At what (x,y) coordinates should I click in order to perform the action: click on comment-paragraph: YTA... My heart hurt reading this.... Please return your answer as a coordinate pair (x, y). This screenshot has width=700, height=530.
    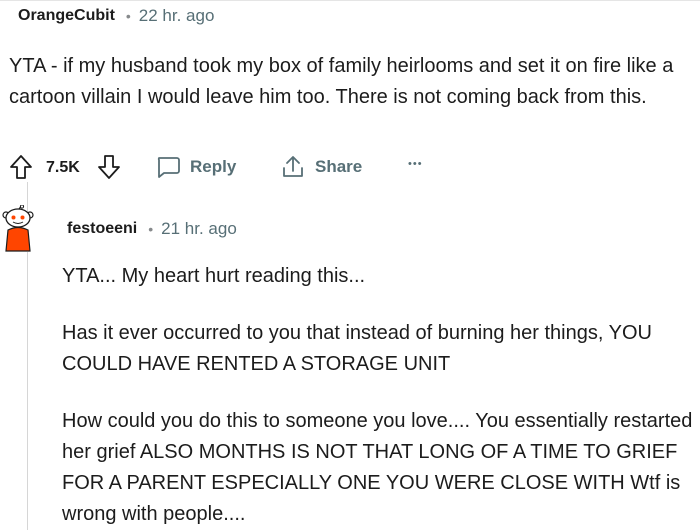
    Looking at the image, I should click on (214, 276).